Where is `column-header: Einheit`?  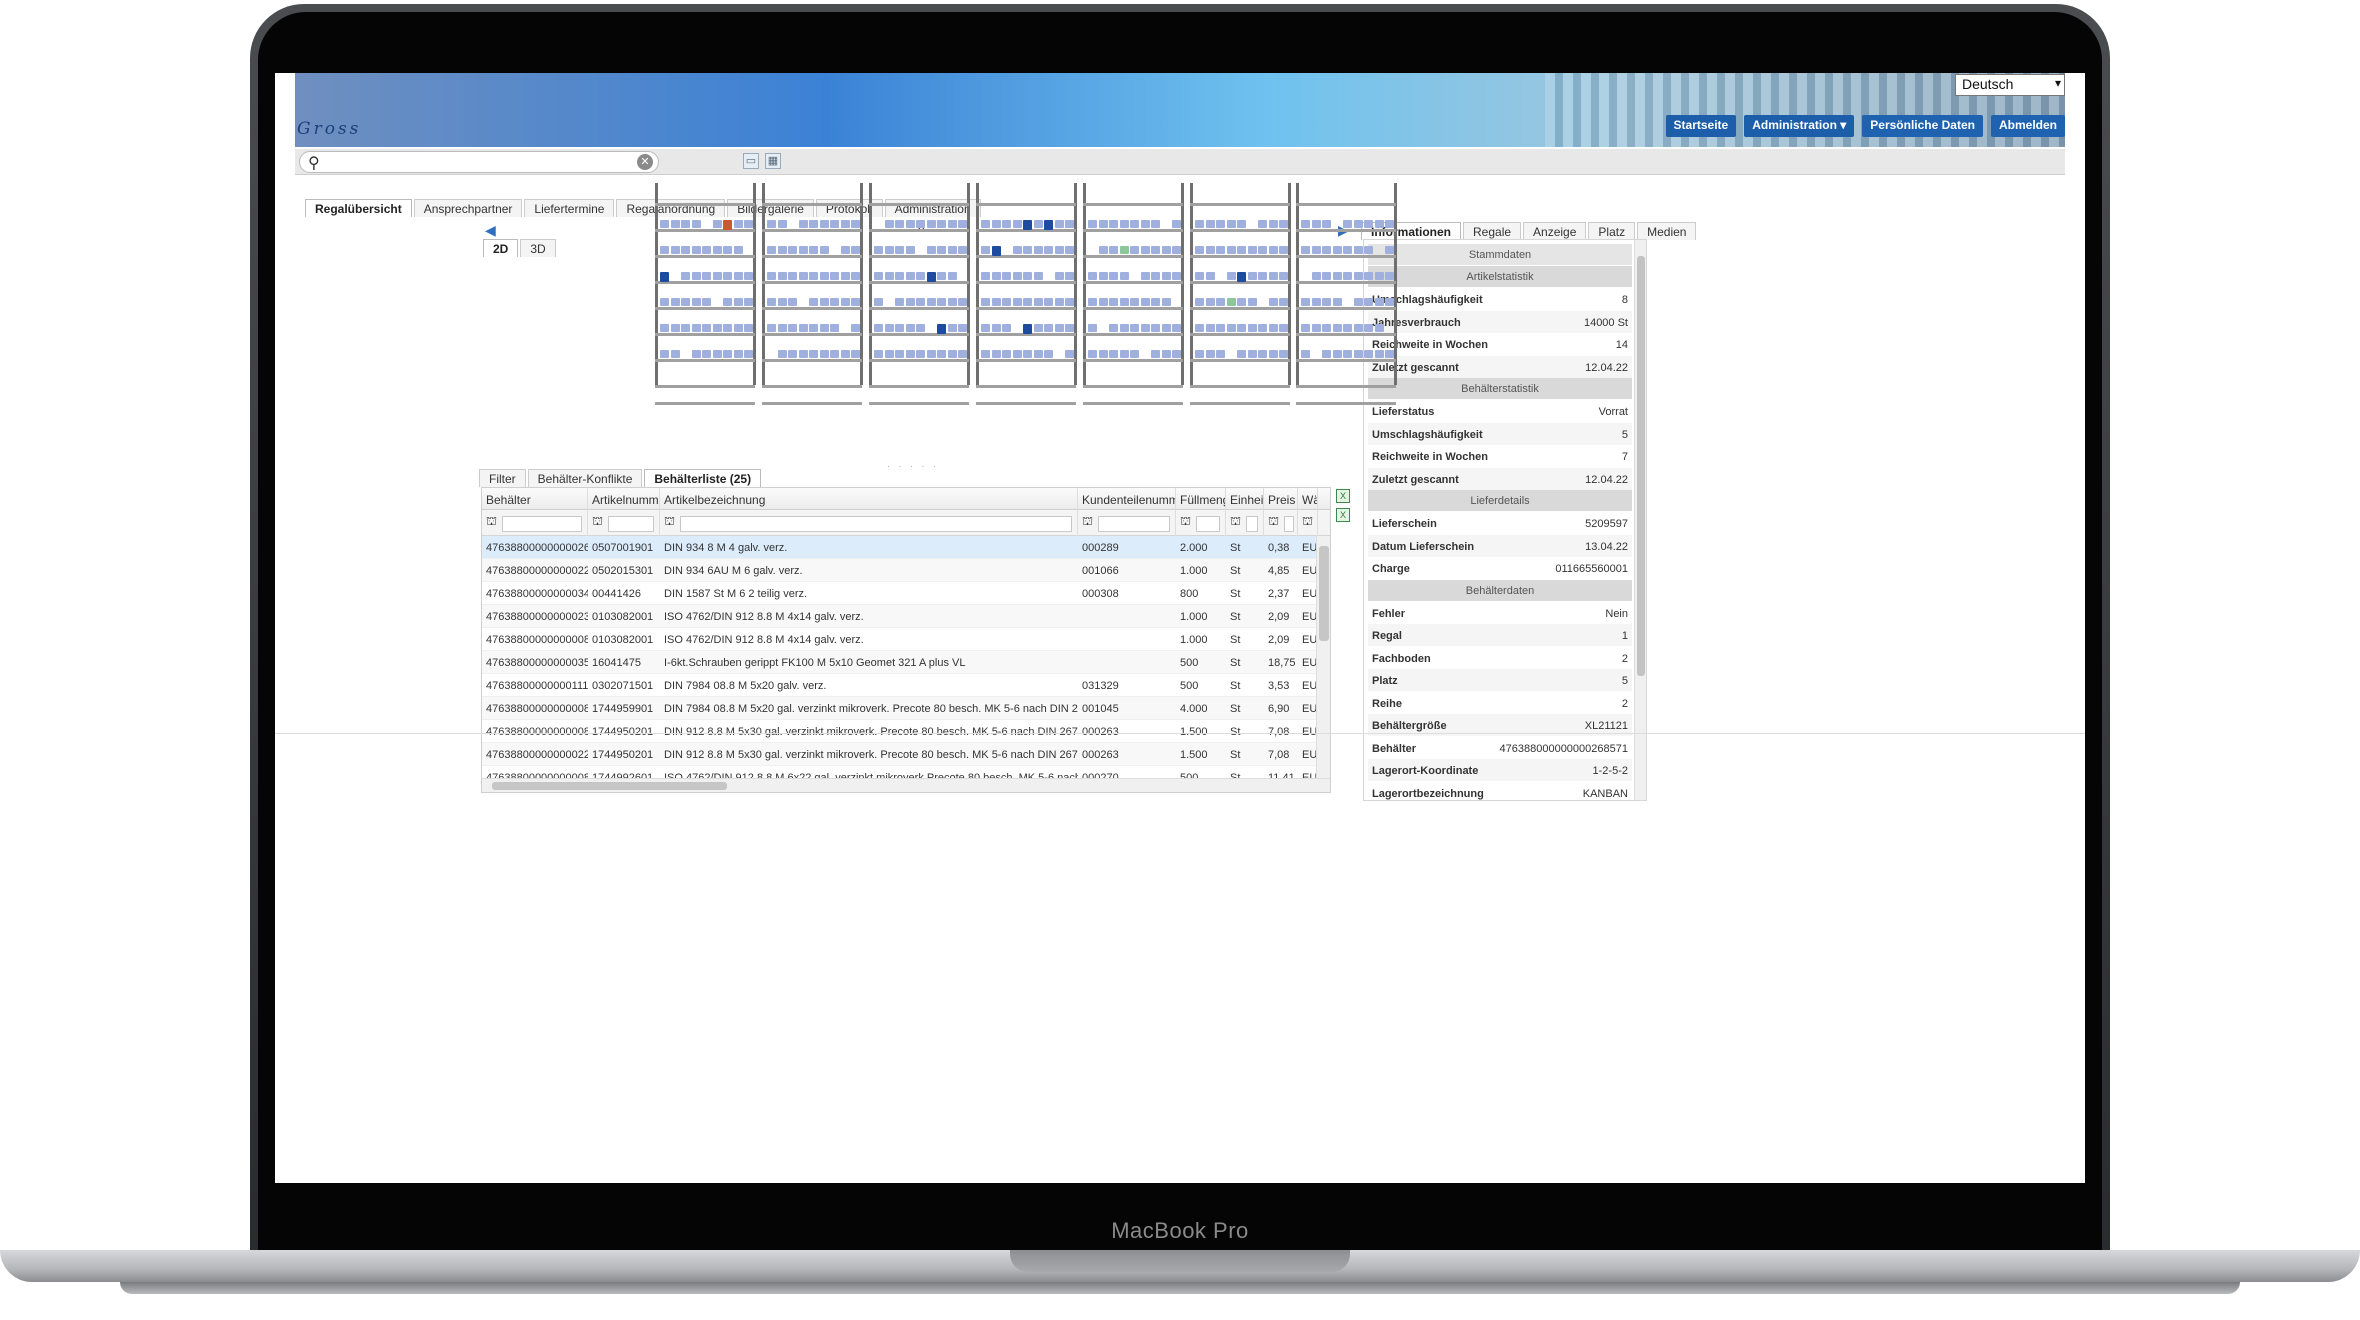 column-header: Einheit is located at coordinates (1245, 499).